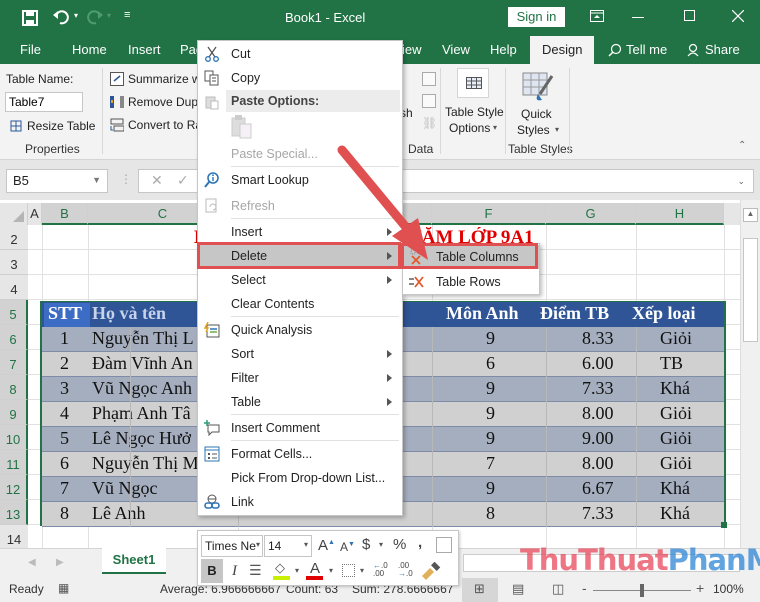 Image resolution: width=760 pixels, height=602 pixels. I want to click on tab-help: Help, so click(503, 49).